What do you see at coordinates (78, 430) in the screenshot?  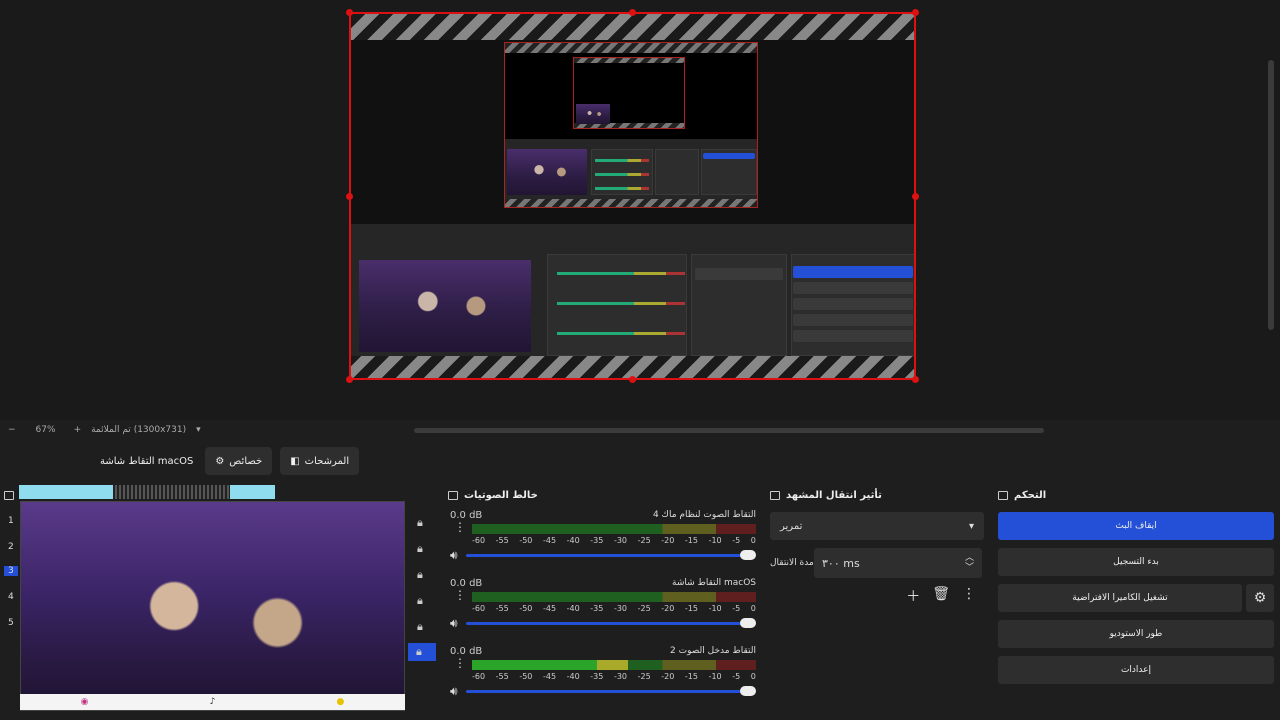 I see `zoom-in-button: +` at bounding box center [78, 430].